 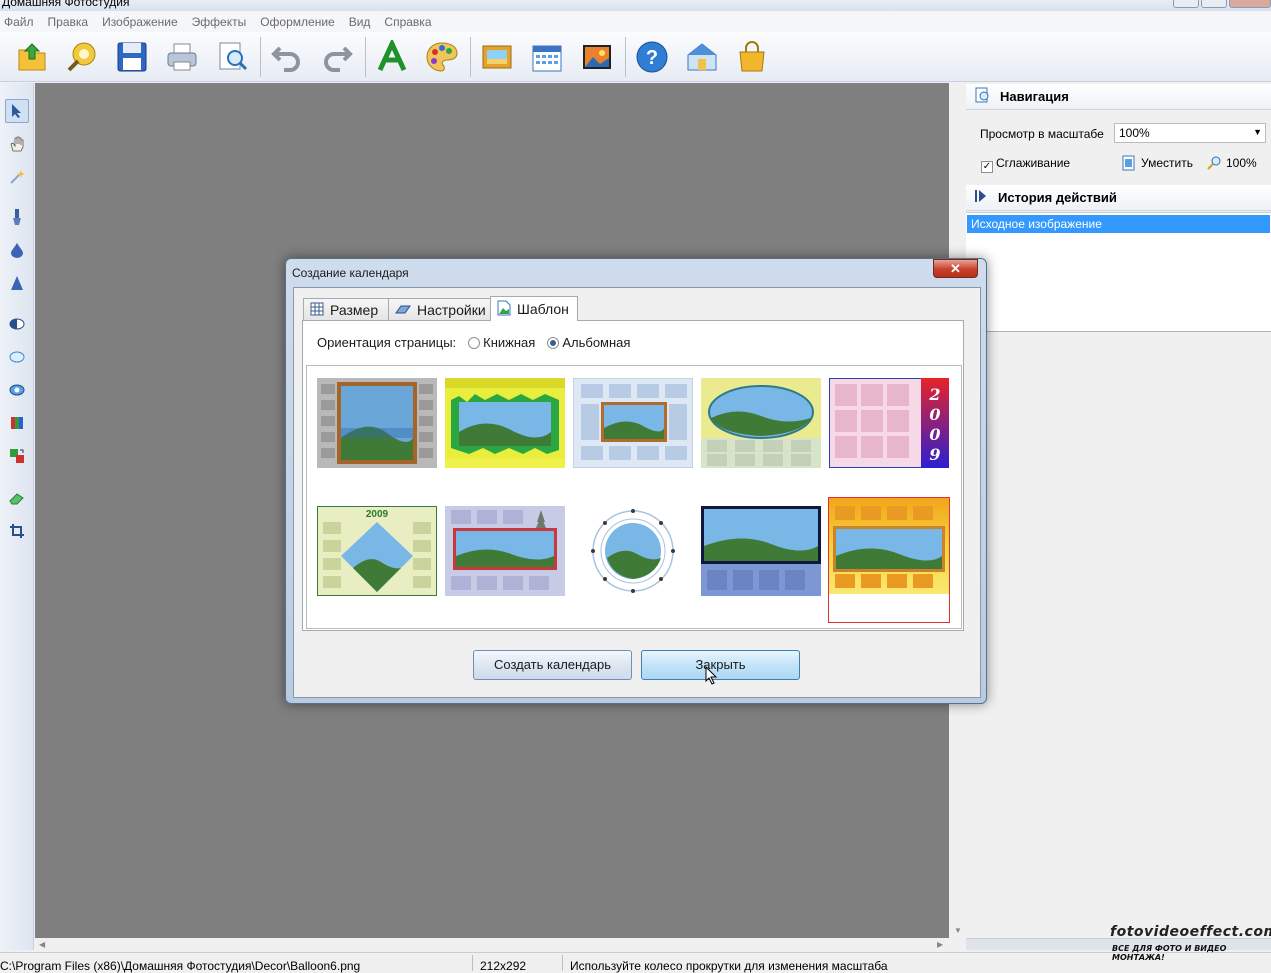 What do you see at coordinates (439, 309) in the screenshot?
I see `tab-settings: Настройки` at bounding box center [439, 309].